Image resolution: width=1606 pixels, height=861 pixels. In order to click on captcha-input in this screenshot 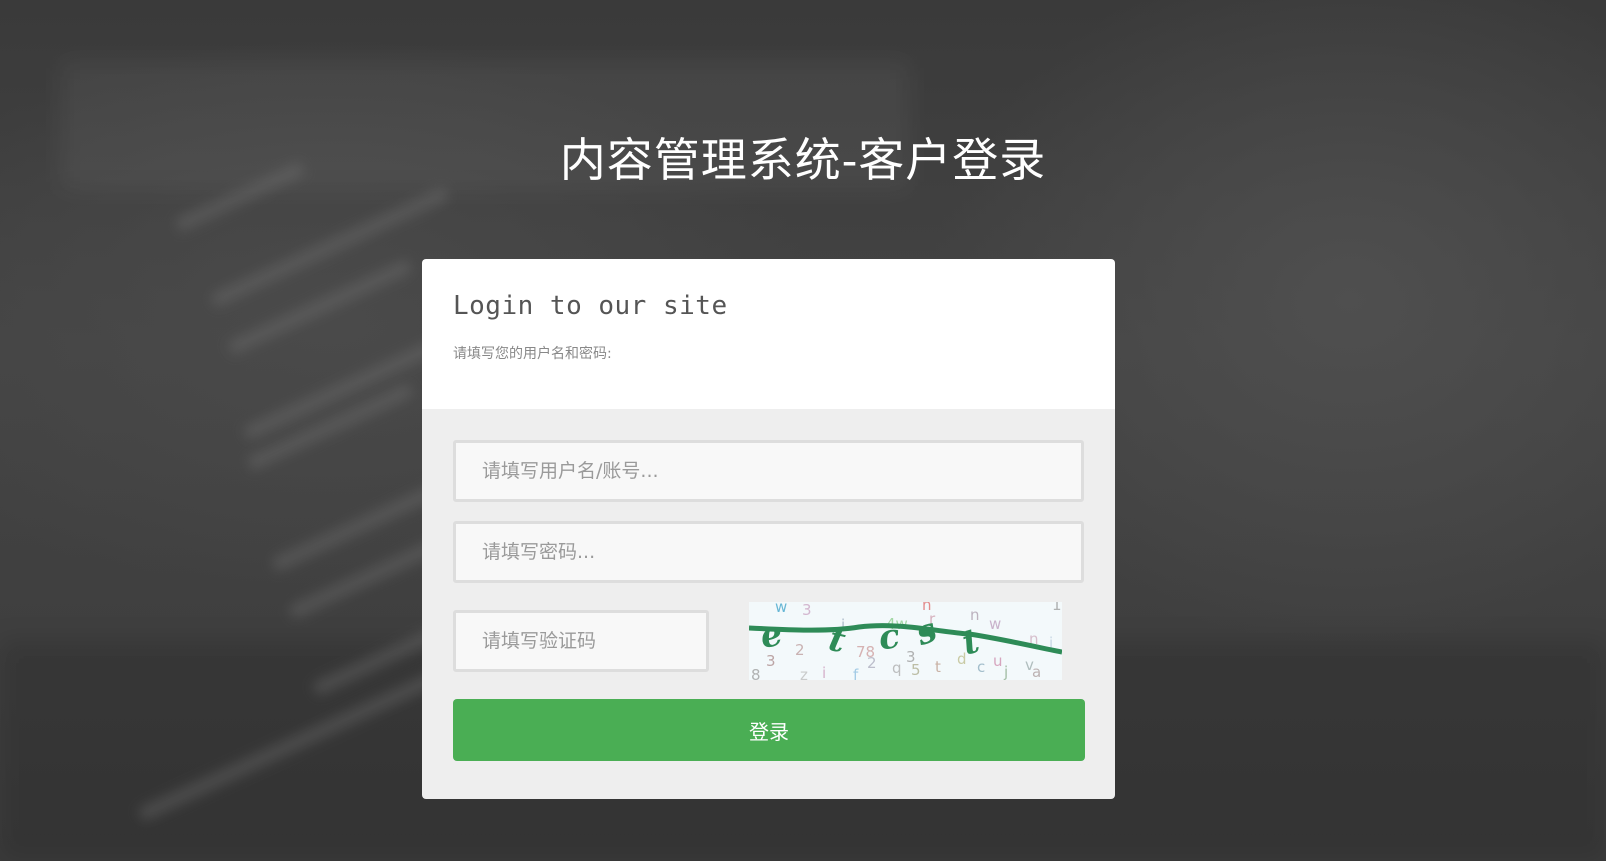, I will do `click(581, 641)`.